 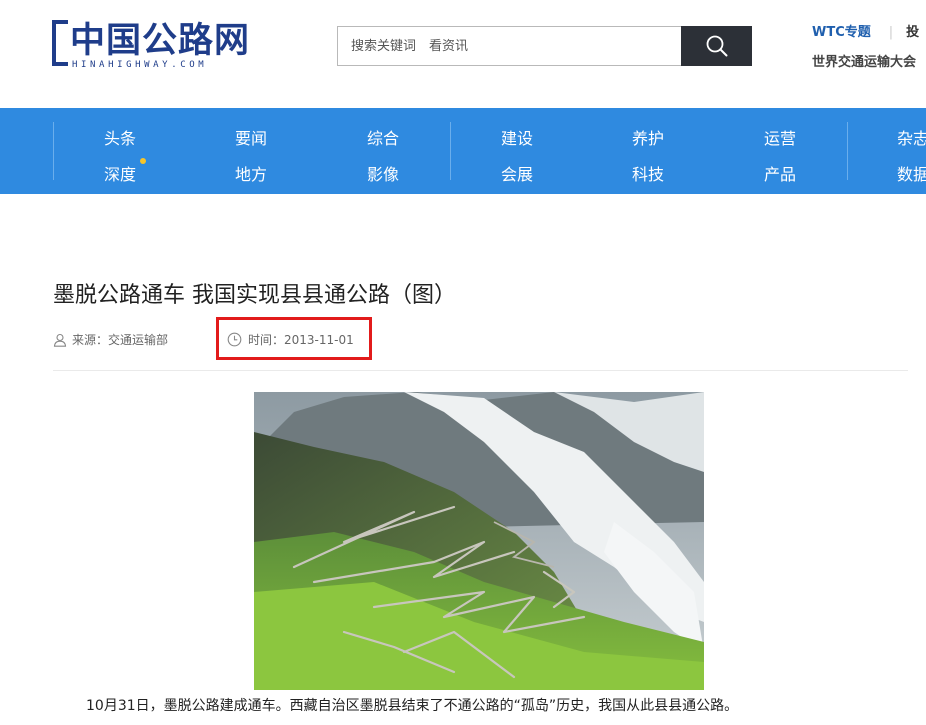 What do you see at coordinates (60, 43) in the screenshot?
I see `logo-bracket` at bounding box center [60, 43].